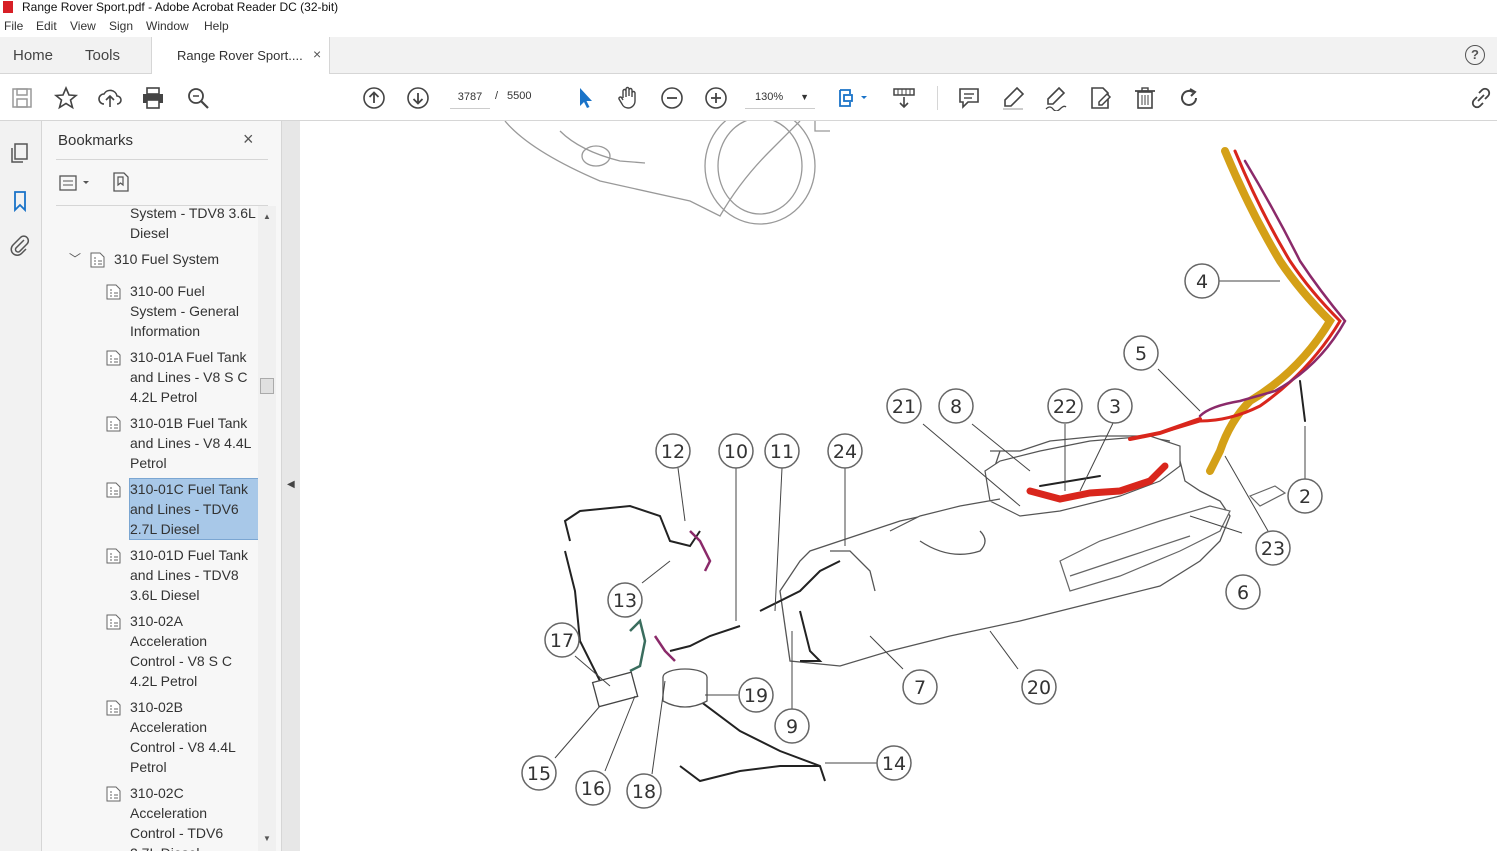 The width and height of the screenshot is (1497, 851). Describe the element at coordinates (193, 224) in the screenshot. I see `bookmark-item: System - TDV8 3.6L Diesel` at that location.